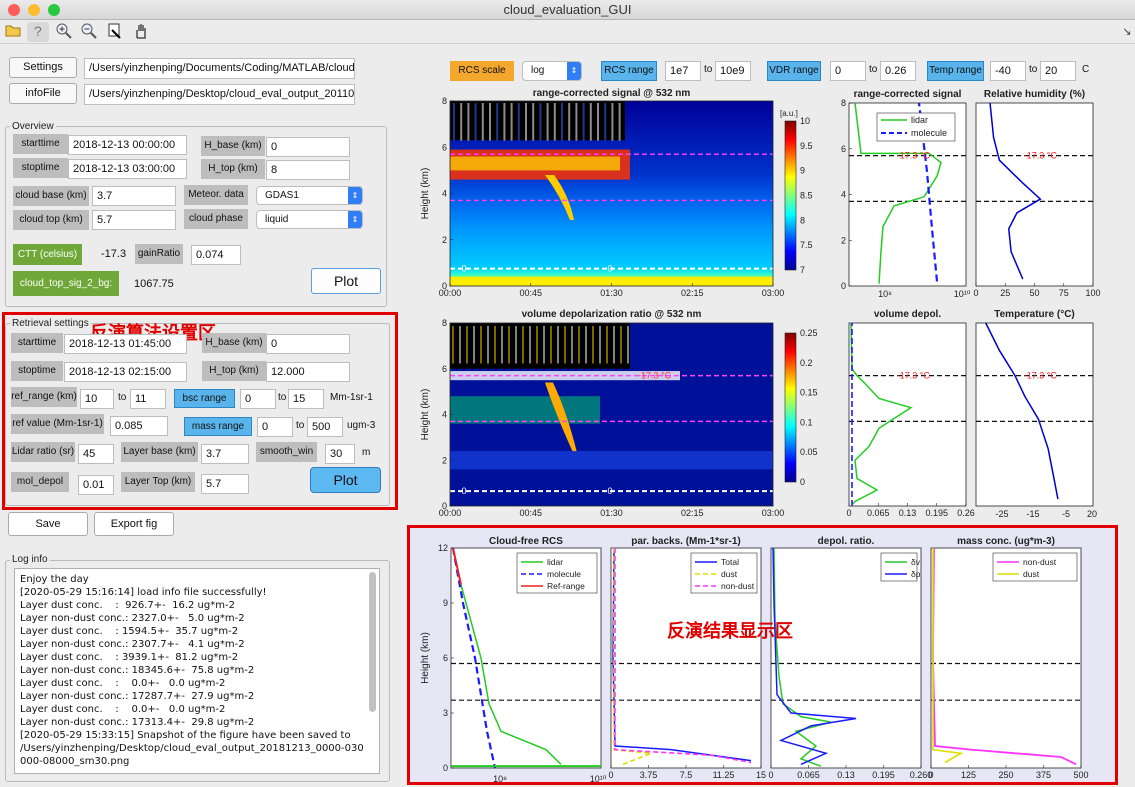 The width and height of the screenshot is (1135, 787). Describe the element at coordinates (444, 147) in the screenshot. I see `rcs-y-label: 6` at that location.